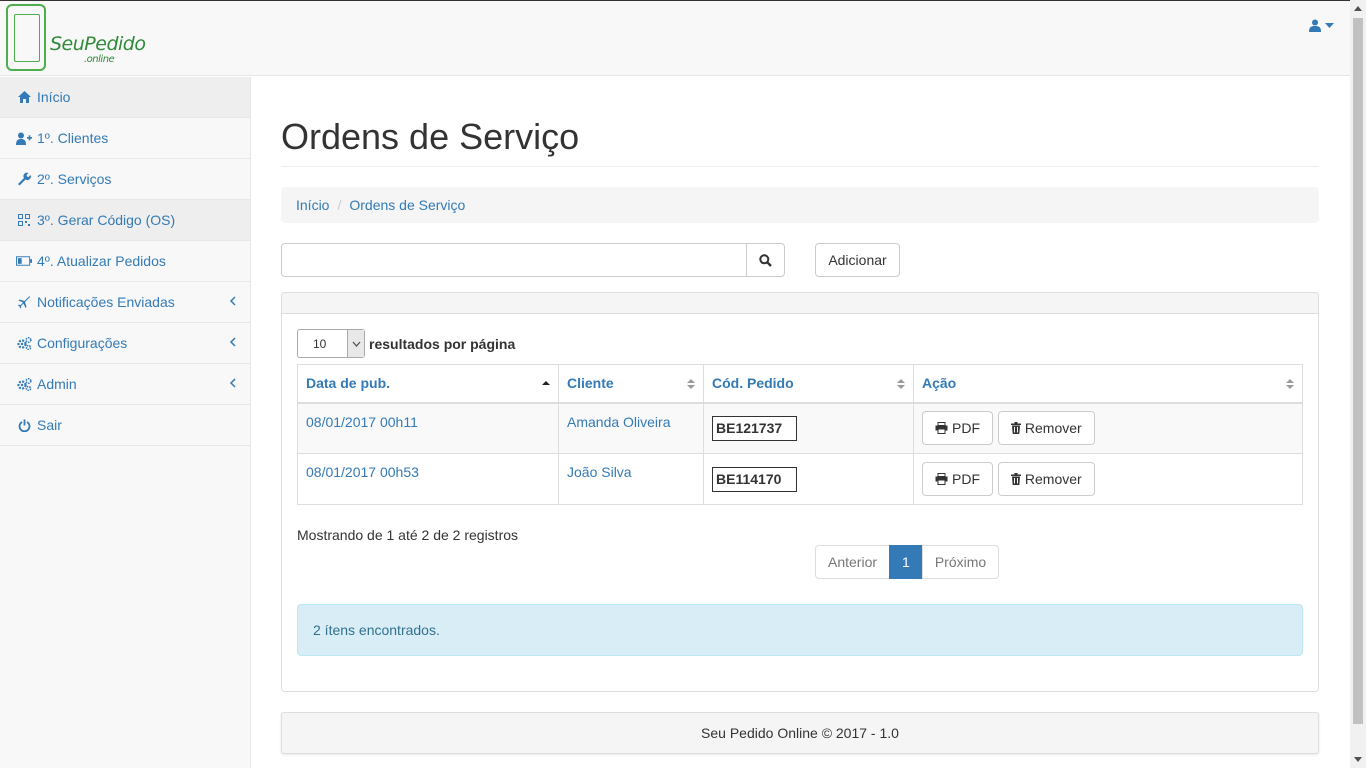 This screenshot has width=1366, height=768. I want to click on page-title: Ordens de Serviço, so click(800, 142).